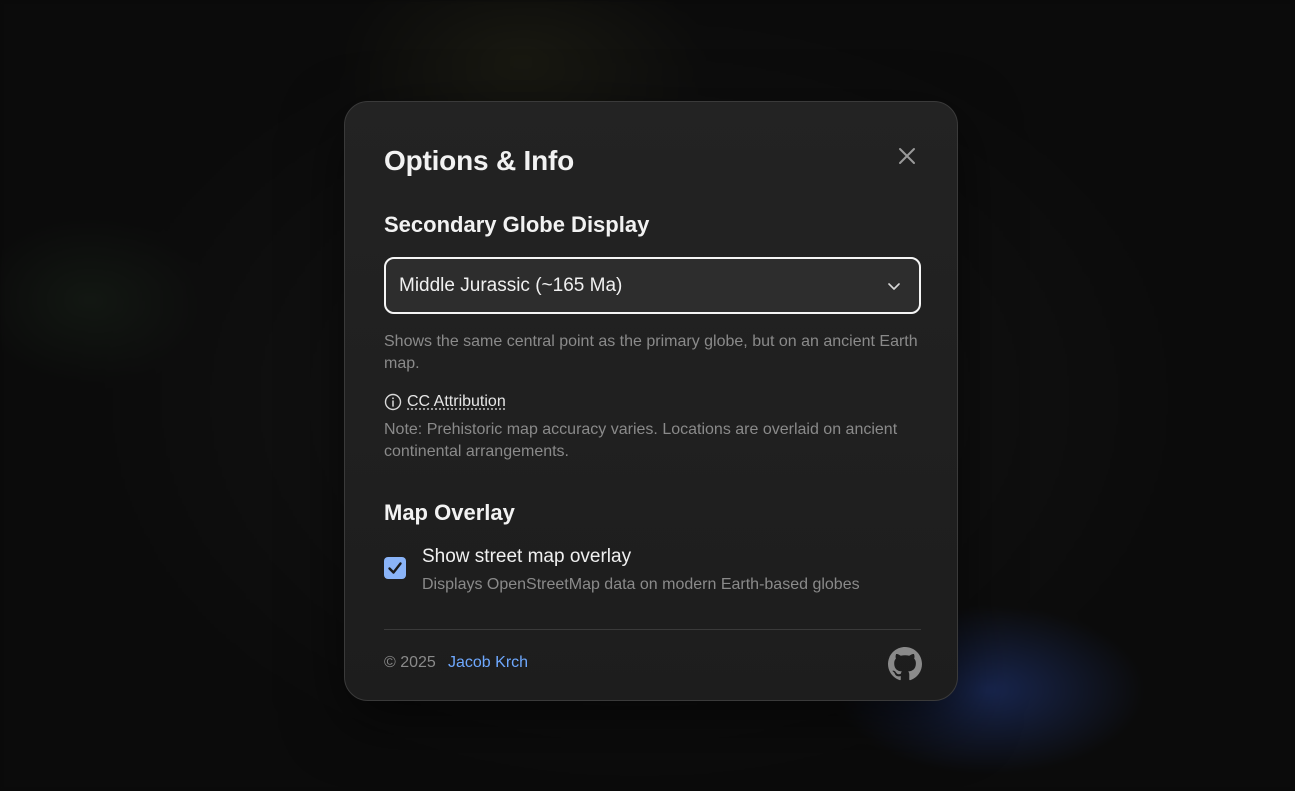 This screenshot has width=1295, height=791. I want to click on checkmark-icon, so click(395, 568).